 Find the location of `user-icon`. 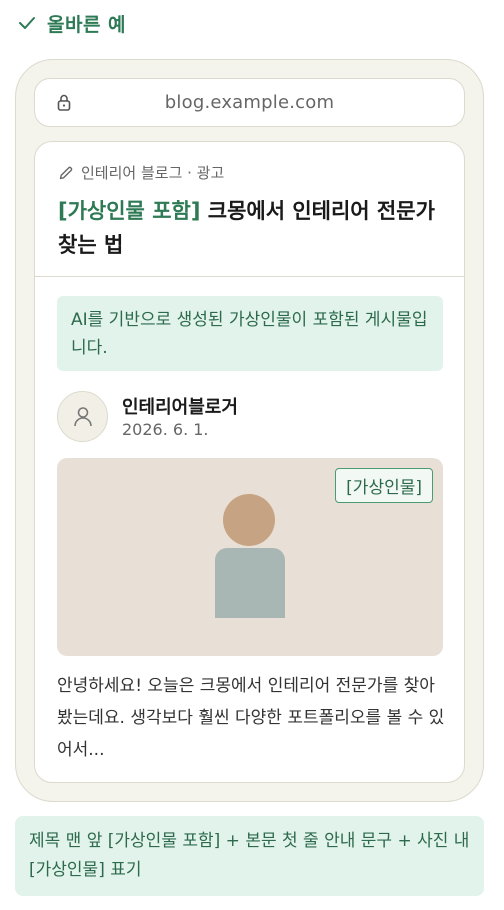

user-icon is located at coordinates (82, 416).